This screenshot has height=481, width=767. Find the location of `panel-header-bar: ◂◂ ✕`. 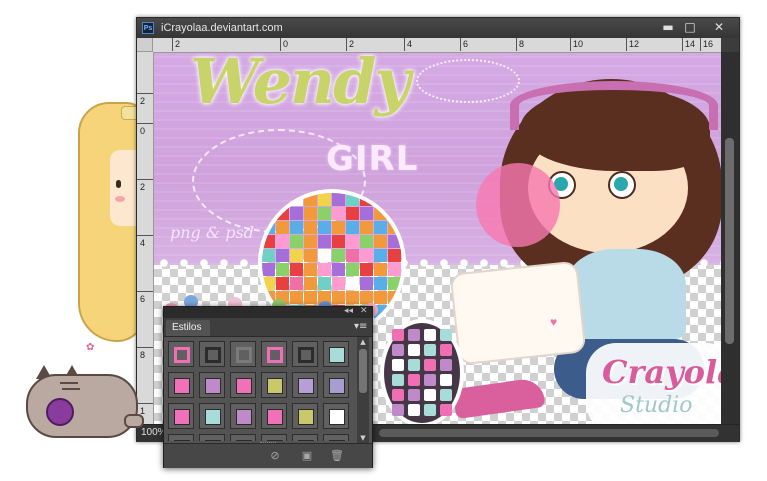

panel-header-bar: ◂◂ ✕ is located at coordinates (268, 312).